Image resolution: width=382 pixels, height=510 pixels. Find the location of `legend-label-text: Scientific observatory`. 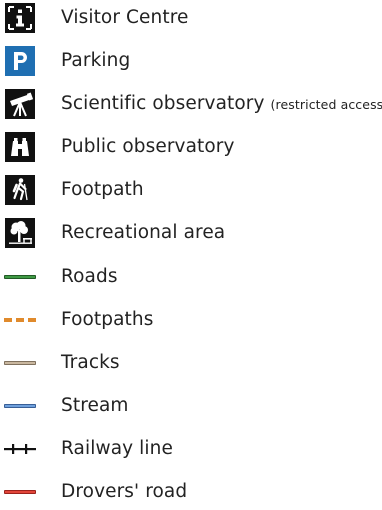

legend-label-text: Scientific observatory is located at coordinates (163, 103).